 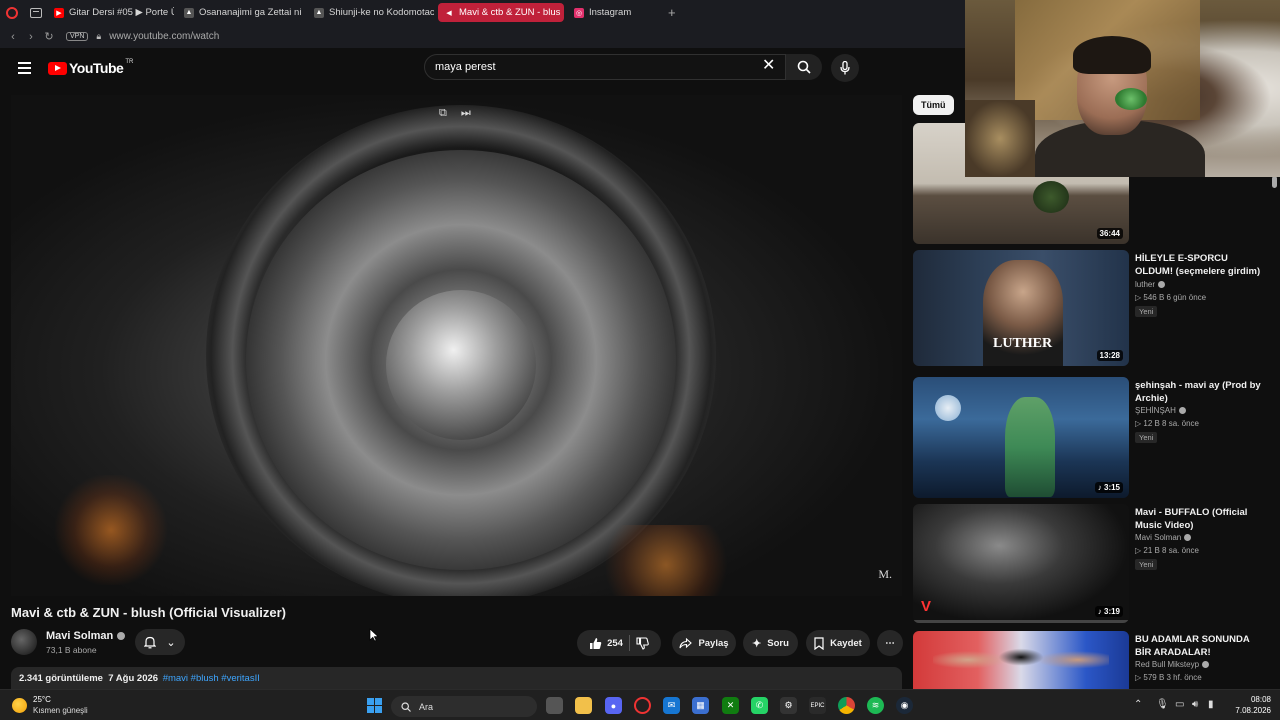 I want to click on browser-tab: ◎ Instagram, so click(x=613, y=12).